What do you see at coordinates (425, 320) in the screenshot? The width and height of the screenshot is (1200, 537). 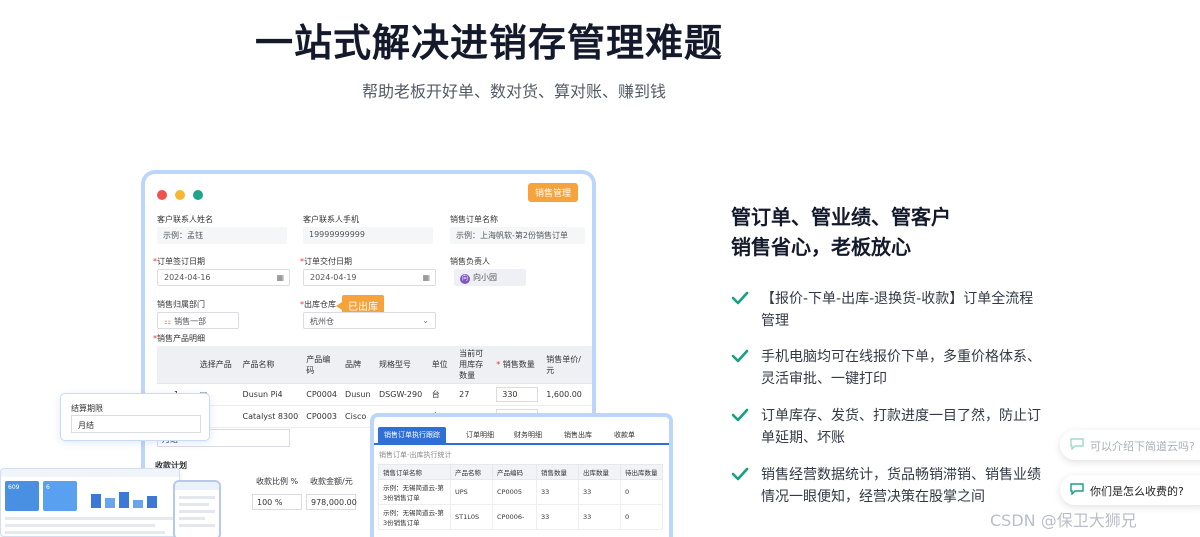 I see `chevron-down-icon: ⌄` at bounding box center [425, 320].